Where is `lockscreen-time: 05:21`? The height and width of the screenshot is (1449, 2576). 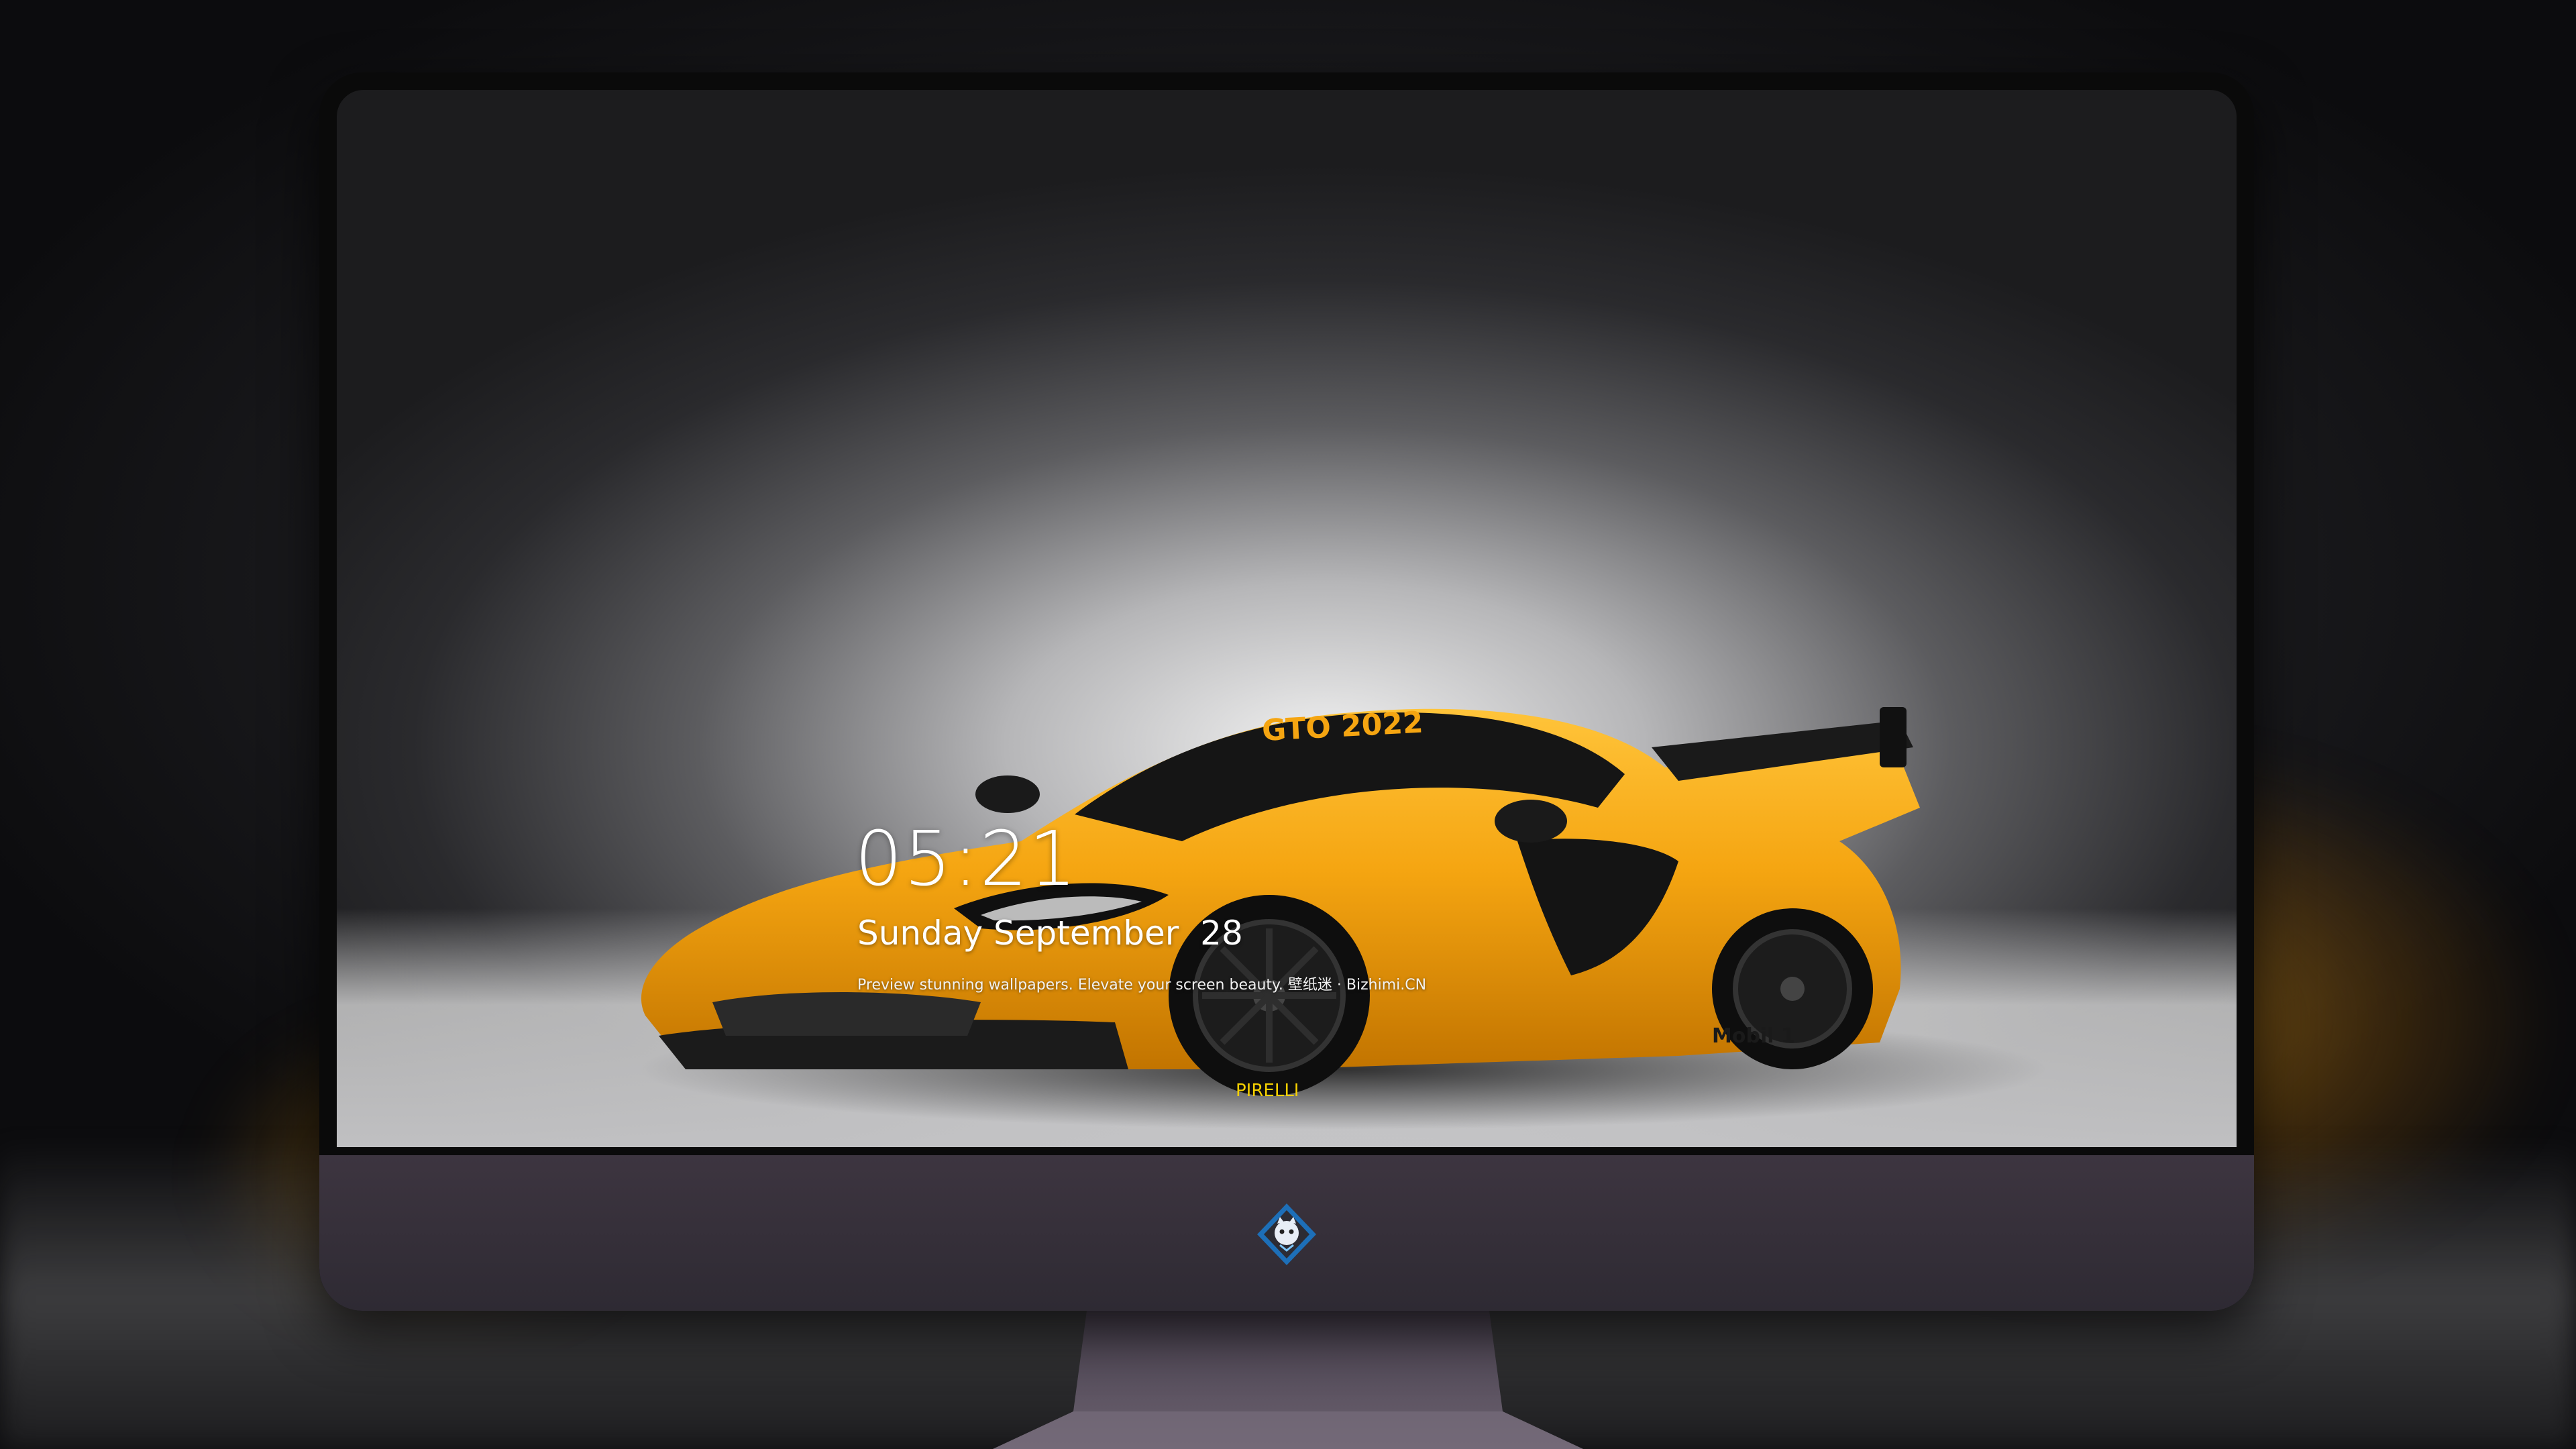 lockscreen-time: 05:21 is located at coordinates (966, 859).